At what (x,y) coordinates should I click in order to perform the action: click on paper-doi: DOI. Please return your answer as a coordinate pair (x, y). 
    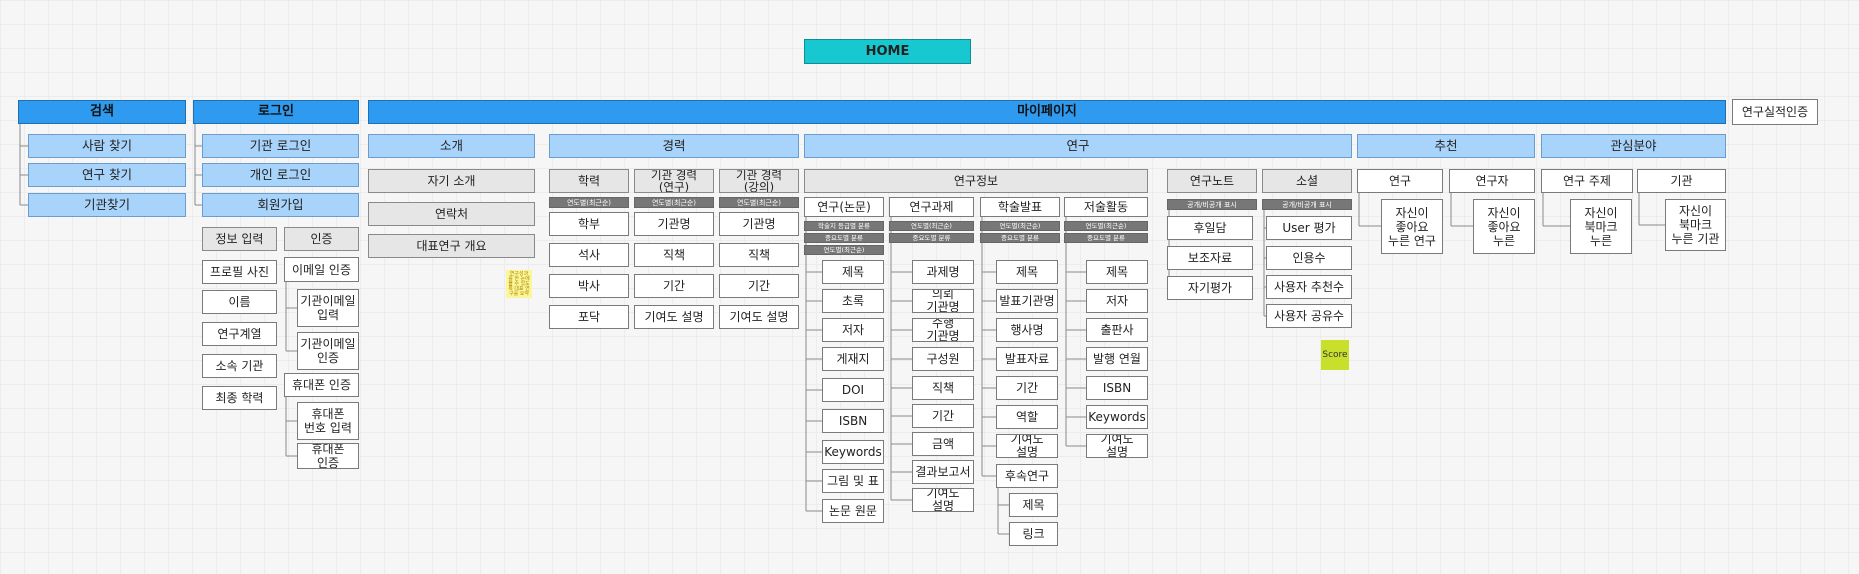
    Looking at the image, I should click on (853, 390).